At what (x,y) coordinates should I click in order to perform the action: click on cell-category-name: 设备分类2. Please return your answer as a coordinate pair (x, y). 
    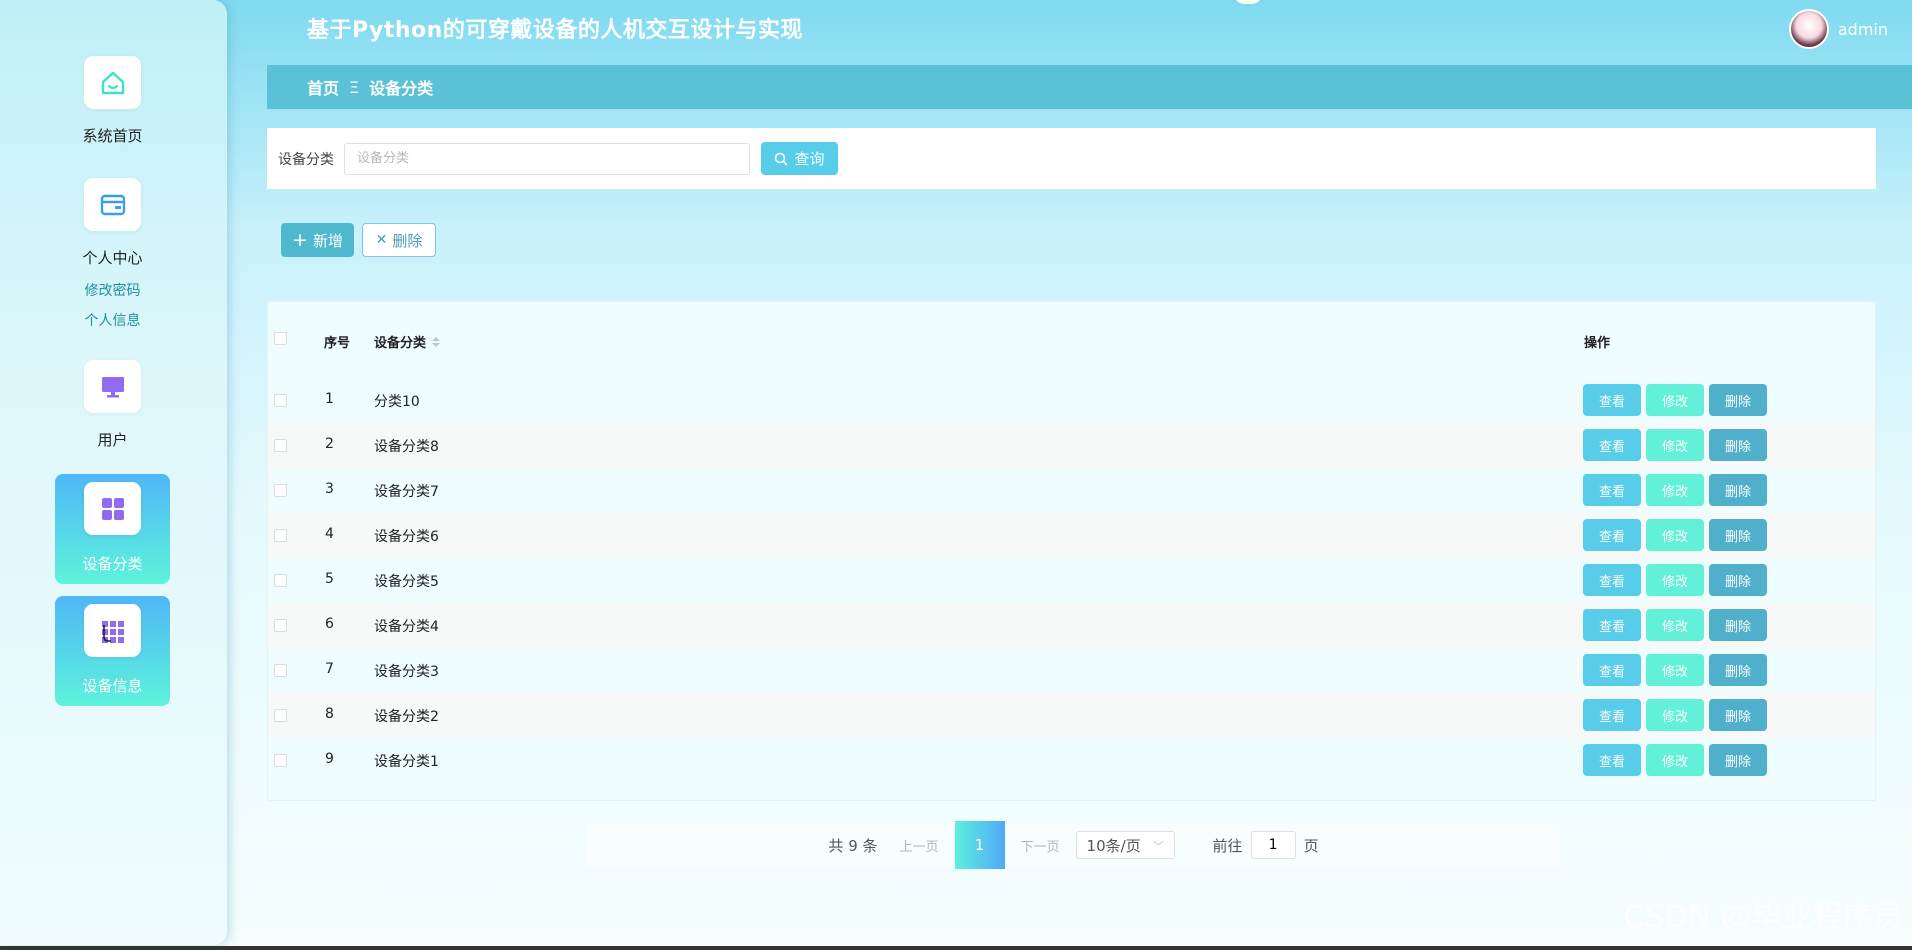
    Looking at the image, I should click on (406, 717).